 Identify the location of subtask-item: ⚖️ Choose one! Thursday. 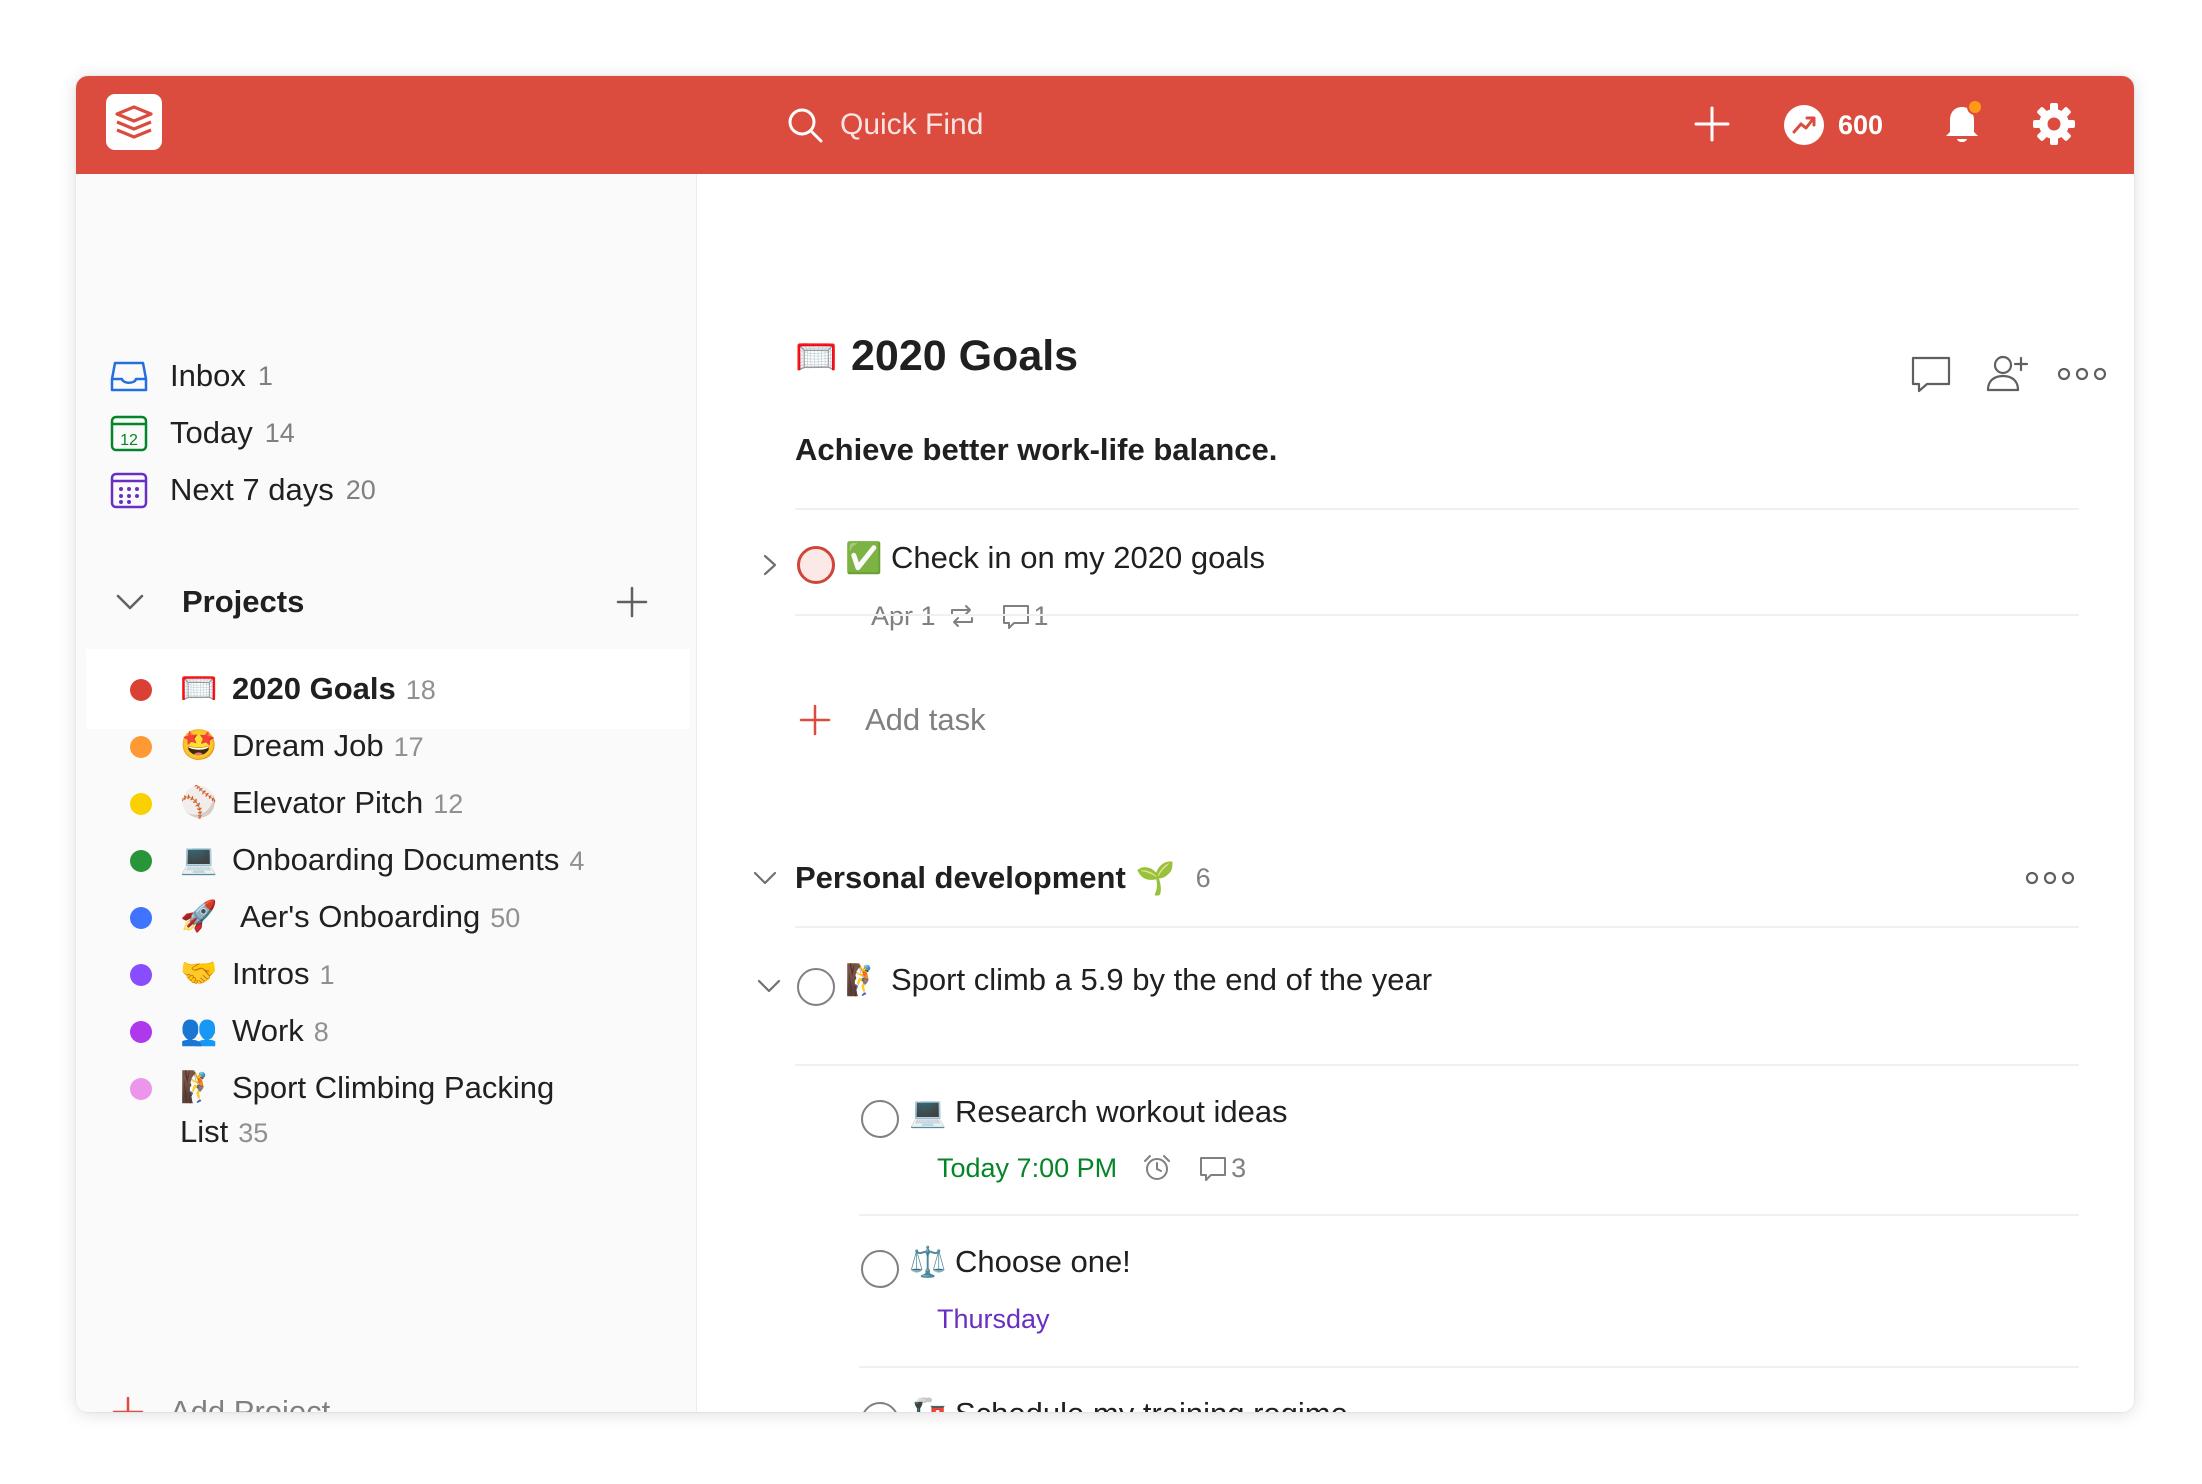
(1397, 1290).